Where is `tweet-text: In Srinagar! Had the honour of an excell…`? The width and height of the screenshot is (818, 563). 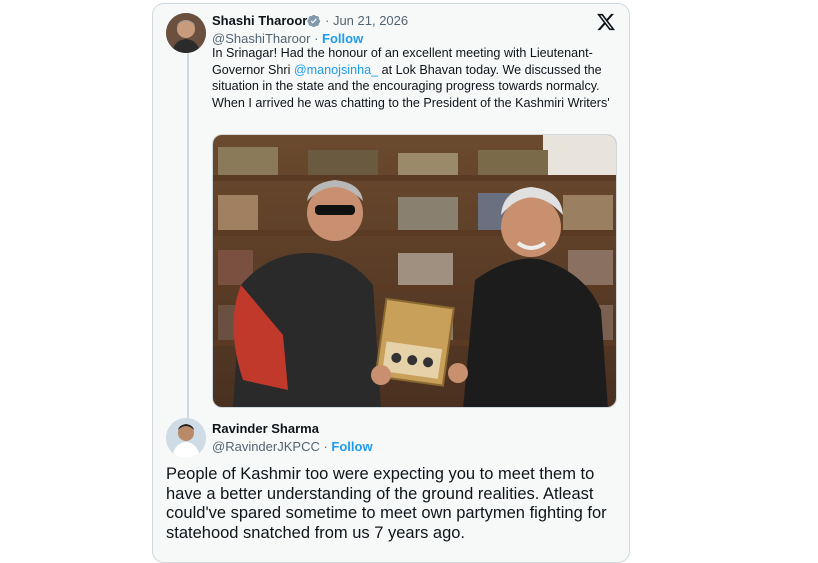 tweet-text: In Srinagar! Had the honour of an excell… is located at coordinates (417, 78).